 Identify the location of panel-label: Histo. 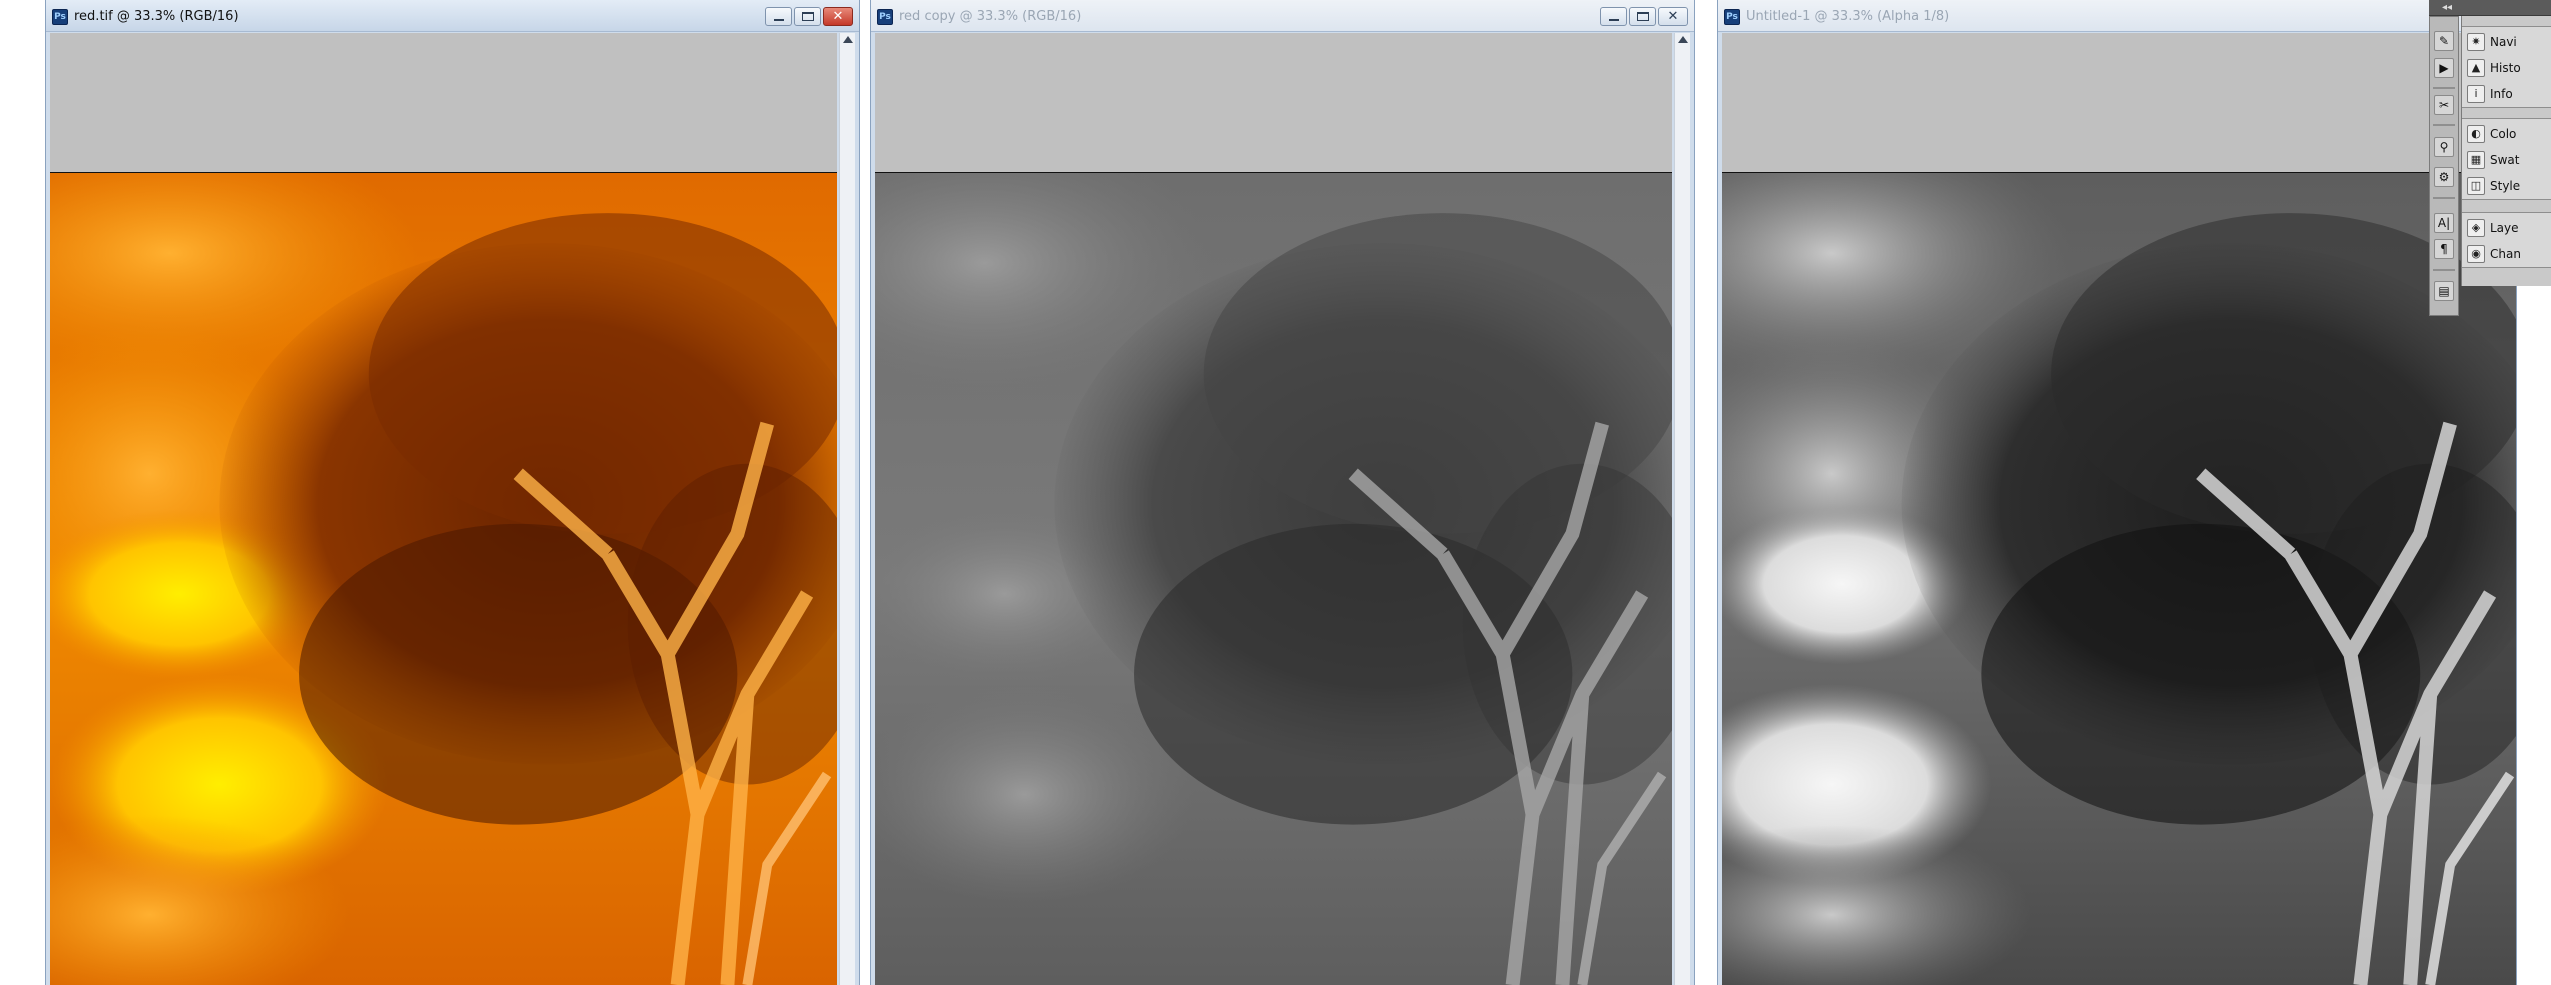
(2505, 68).